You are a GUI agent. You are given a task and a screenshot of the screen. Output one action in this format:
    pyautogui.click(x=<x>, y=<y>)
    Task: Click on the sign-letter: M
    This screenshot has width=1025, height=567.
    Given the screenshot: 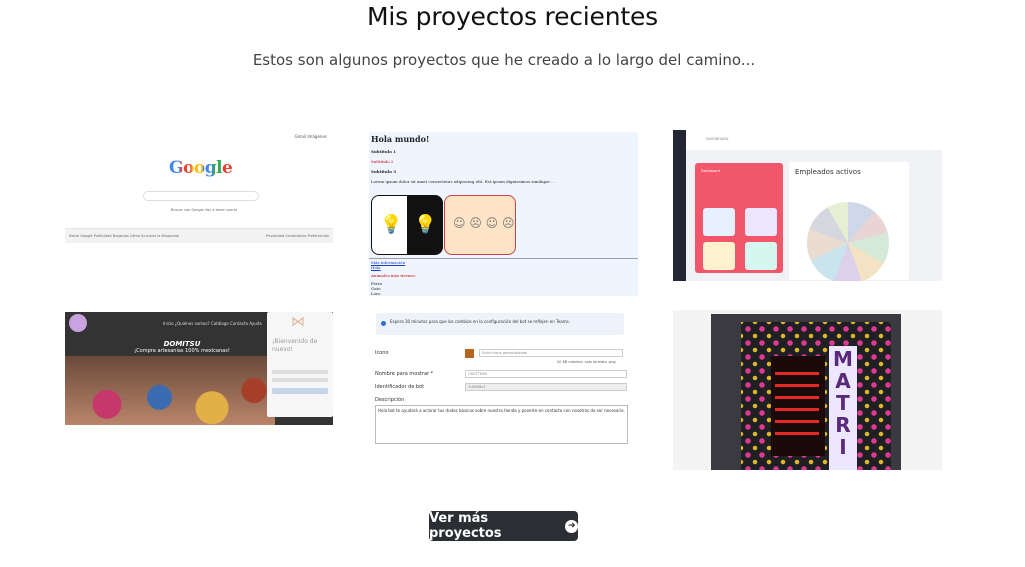 What is the action you would take?
    pyautogui.click(x=843, y=359)
    